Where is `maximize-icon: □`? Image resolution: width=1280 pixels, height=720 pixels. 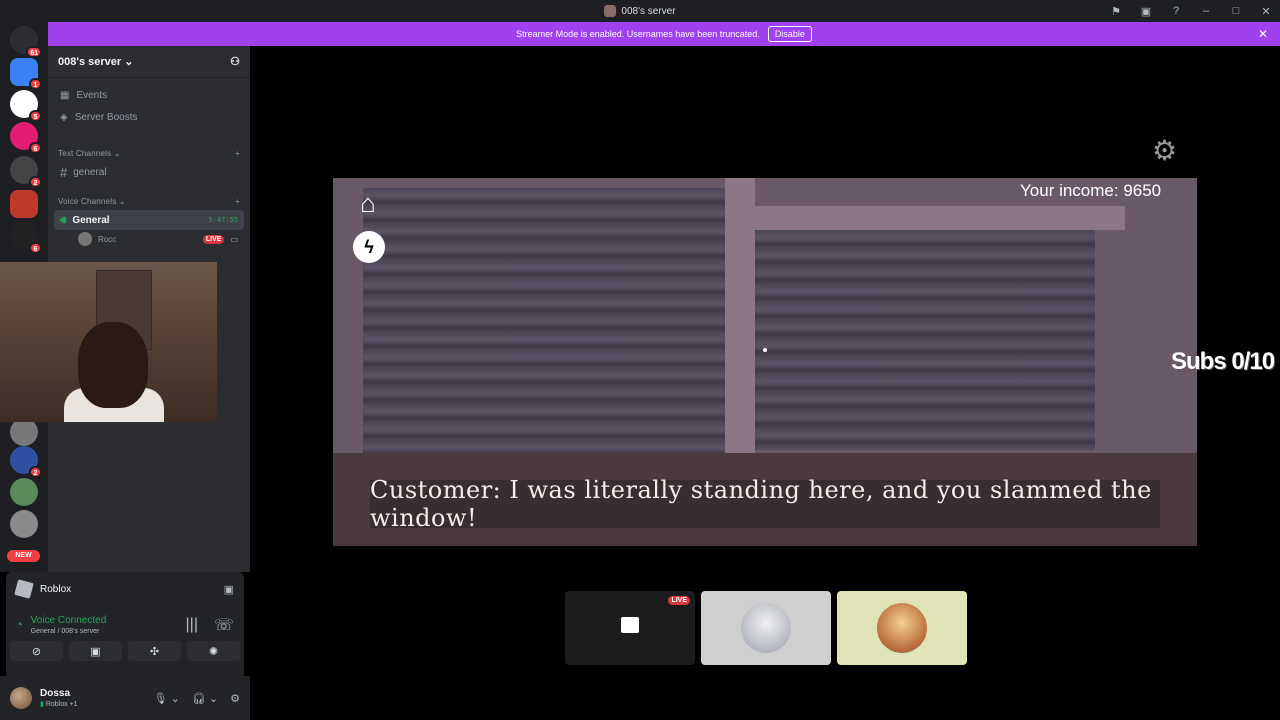 maximize-icon: □ is located at coordinates (1236, 11).